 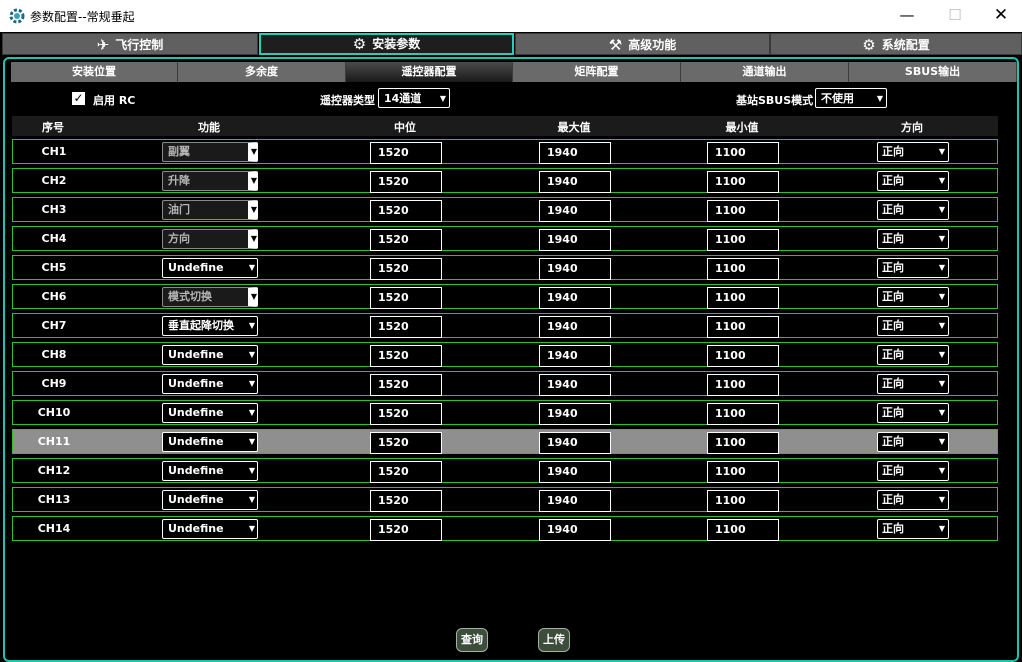 What do you see at coordinates (765, 72) in the screenshot?
I see `subtab-channel-output: 通道输出` at bounding box center [765, 72].